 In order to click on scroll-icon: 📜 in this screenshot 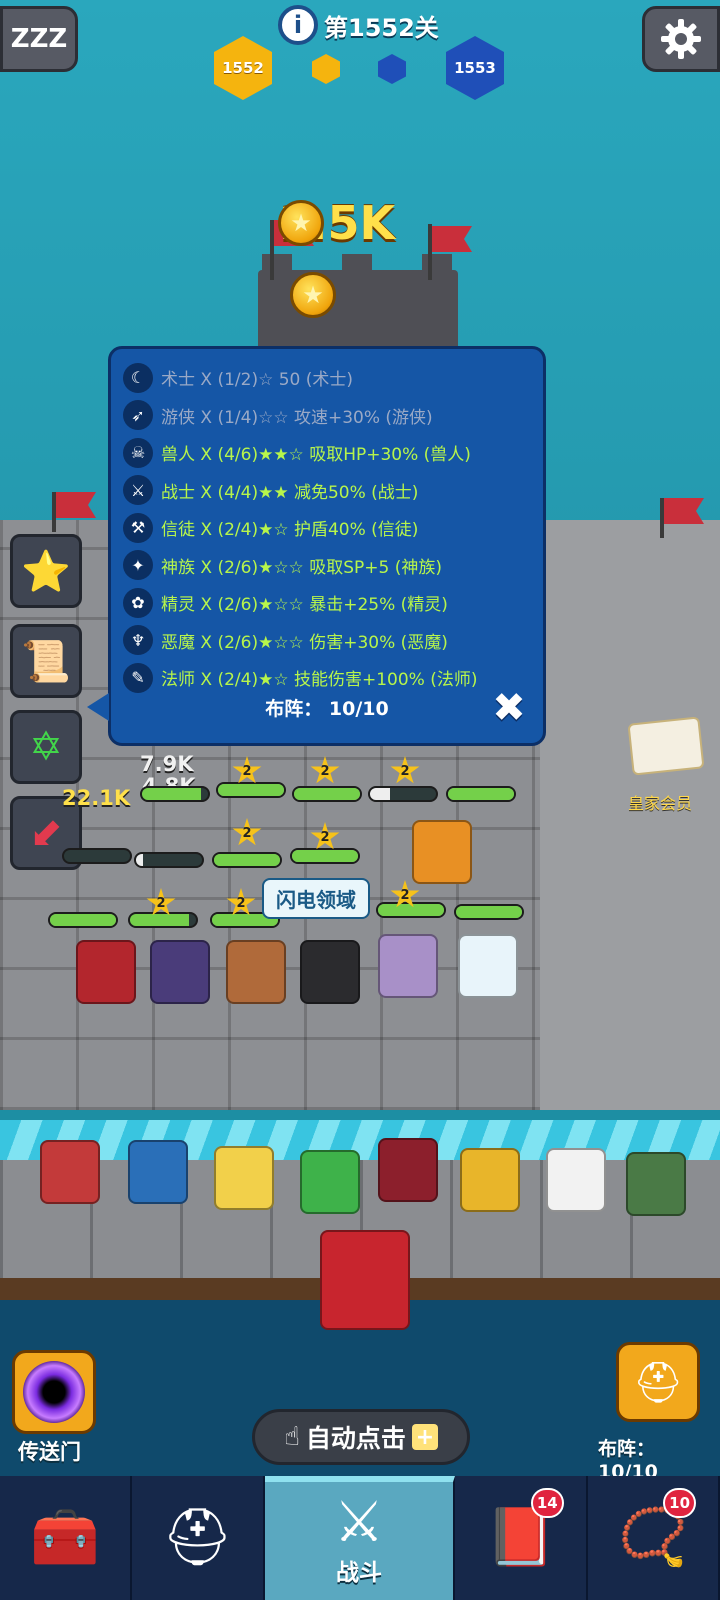, I will do `click(46, 661)`.